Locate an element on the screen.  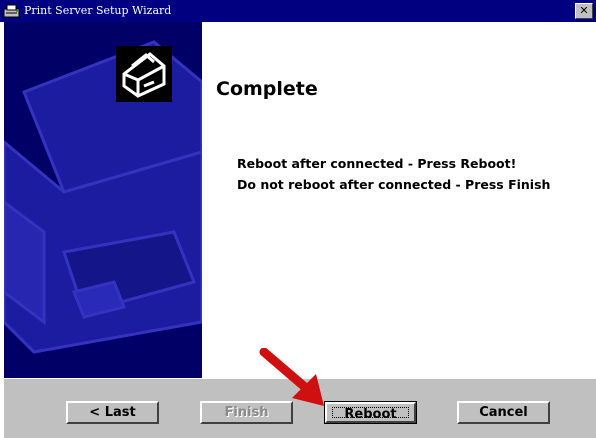
last-button: < Last is located at coordinates (112, 412).